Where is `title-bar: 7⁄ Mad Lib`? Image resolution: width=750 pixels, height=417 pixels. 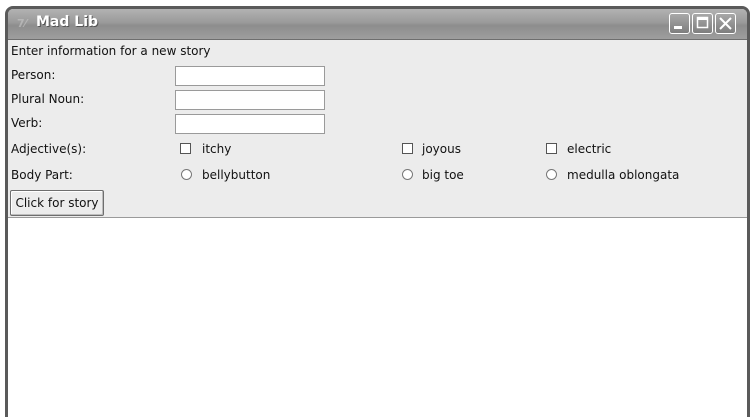
title-bar: 7⁄ Mad Lib is located at coordinates (377, 24).